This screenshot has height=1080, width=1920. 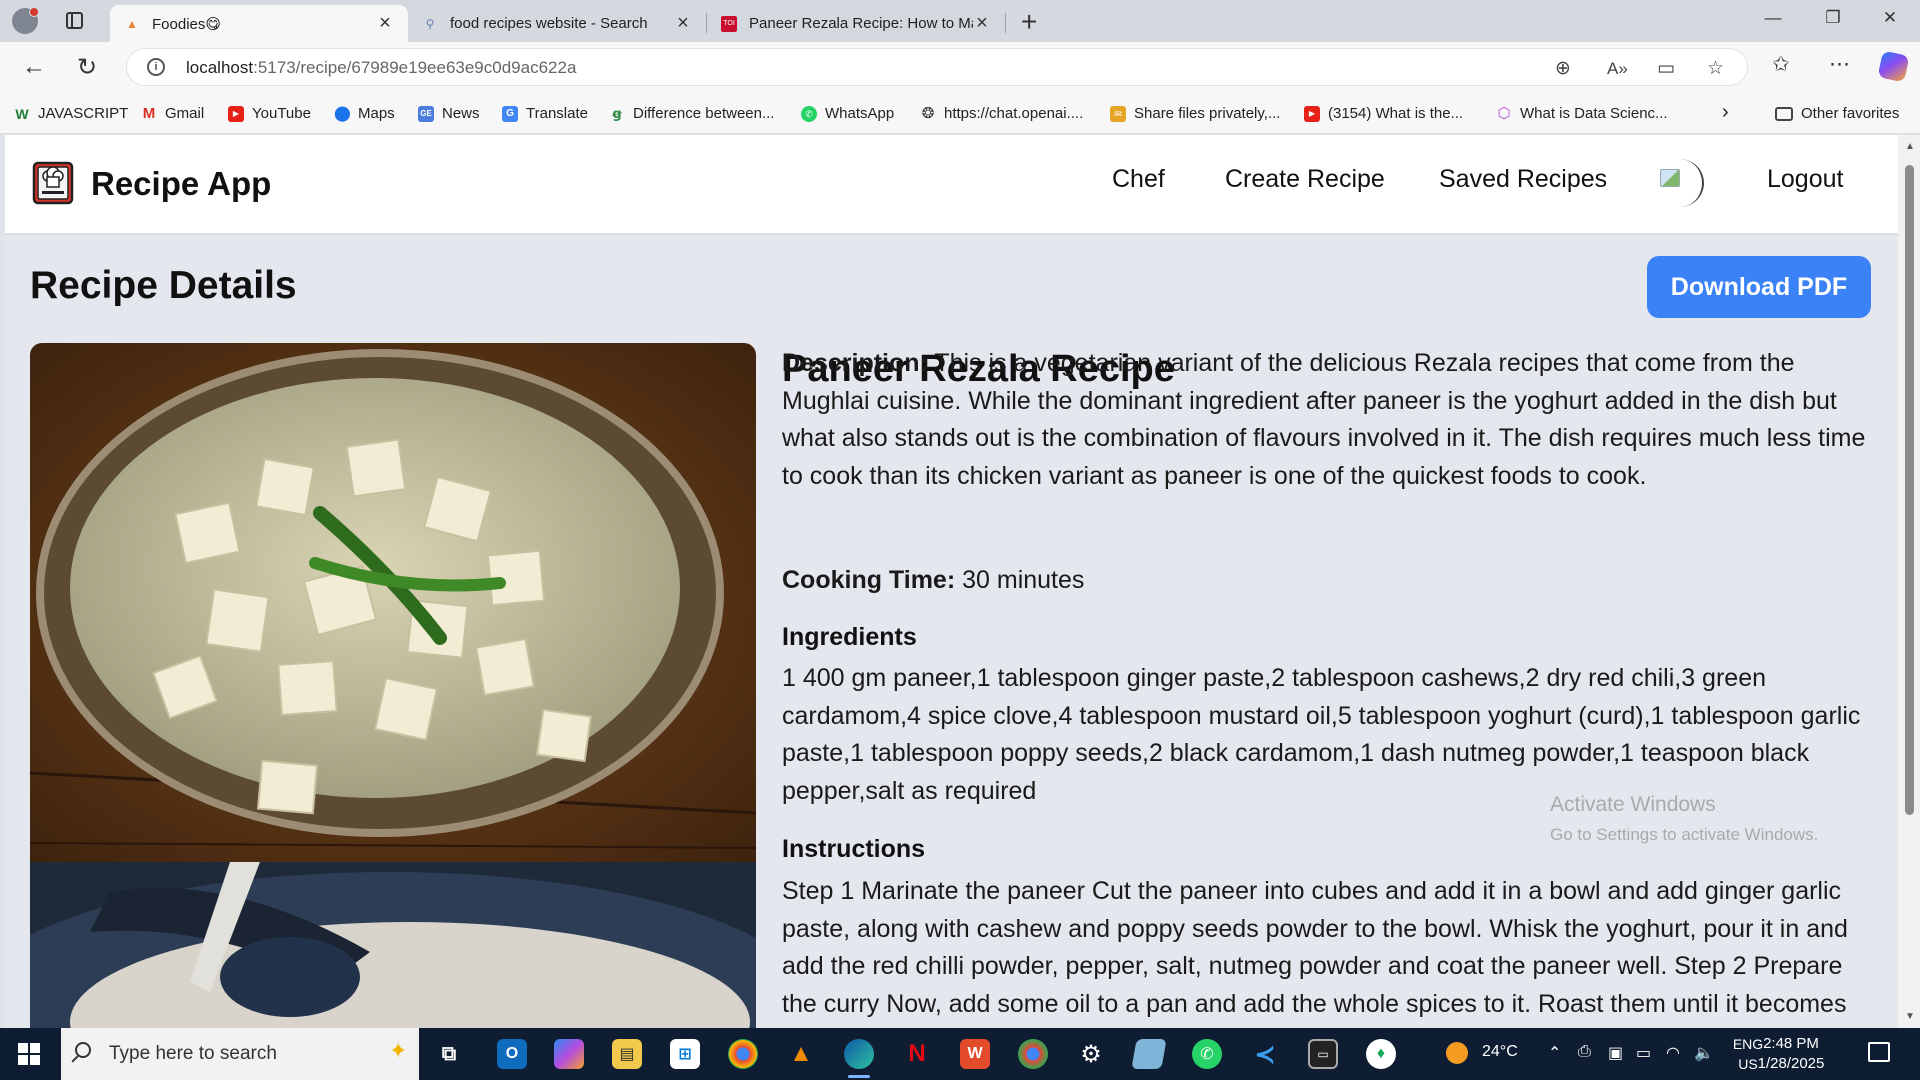 I want to click on cooking-time: Cooking Time: 30 minutes, so click(x=1324, y=581).